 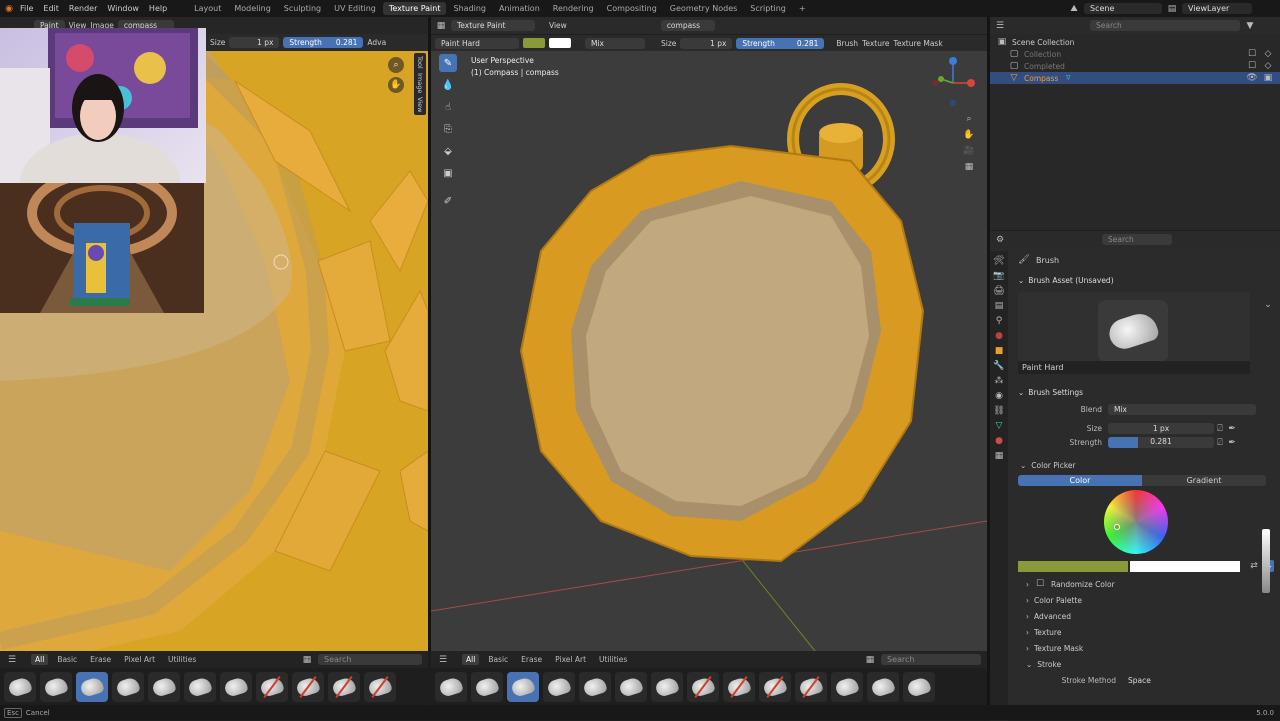 What do you see at coordinates (1268, 66) in the screenshot?
I see `visibility-icon: ◇` at bounding box center [1268, 66].